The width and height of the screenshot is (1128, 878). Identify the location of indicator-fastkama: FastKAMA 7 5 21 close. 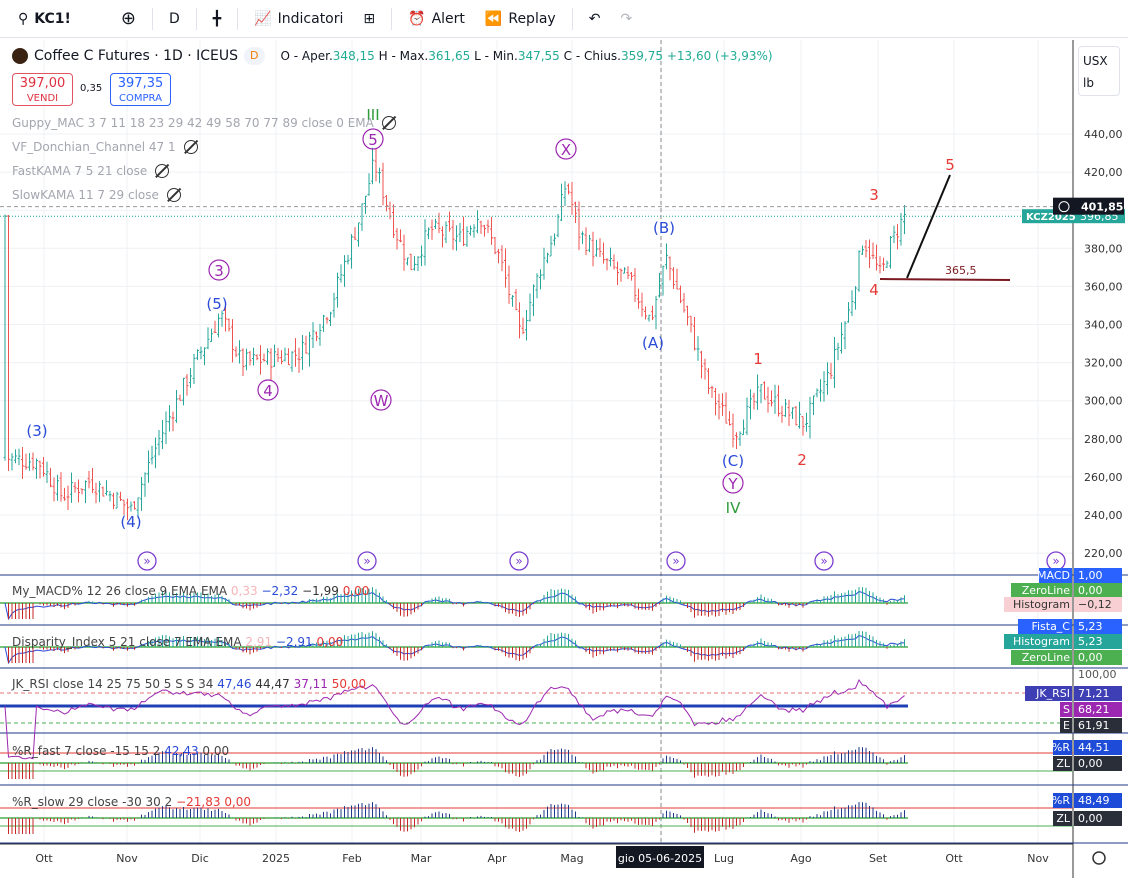
(91, 171).